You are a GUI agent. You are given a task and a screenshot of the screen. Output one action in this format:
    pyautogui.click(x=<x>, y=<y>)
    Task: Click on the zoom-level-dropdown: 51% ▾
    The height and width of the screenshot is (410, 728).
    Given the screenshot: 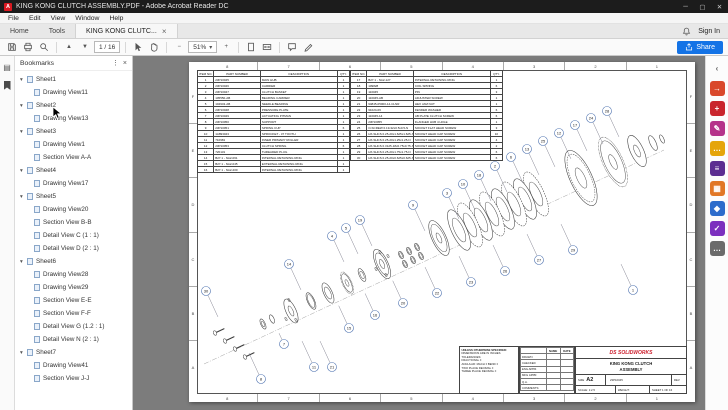 What is the action you would take?
    pyautogui.click(x=203, y=47)
    